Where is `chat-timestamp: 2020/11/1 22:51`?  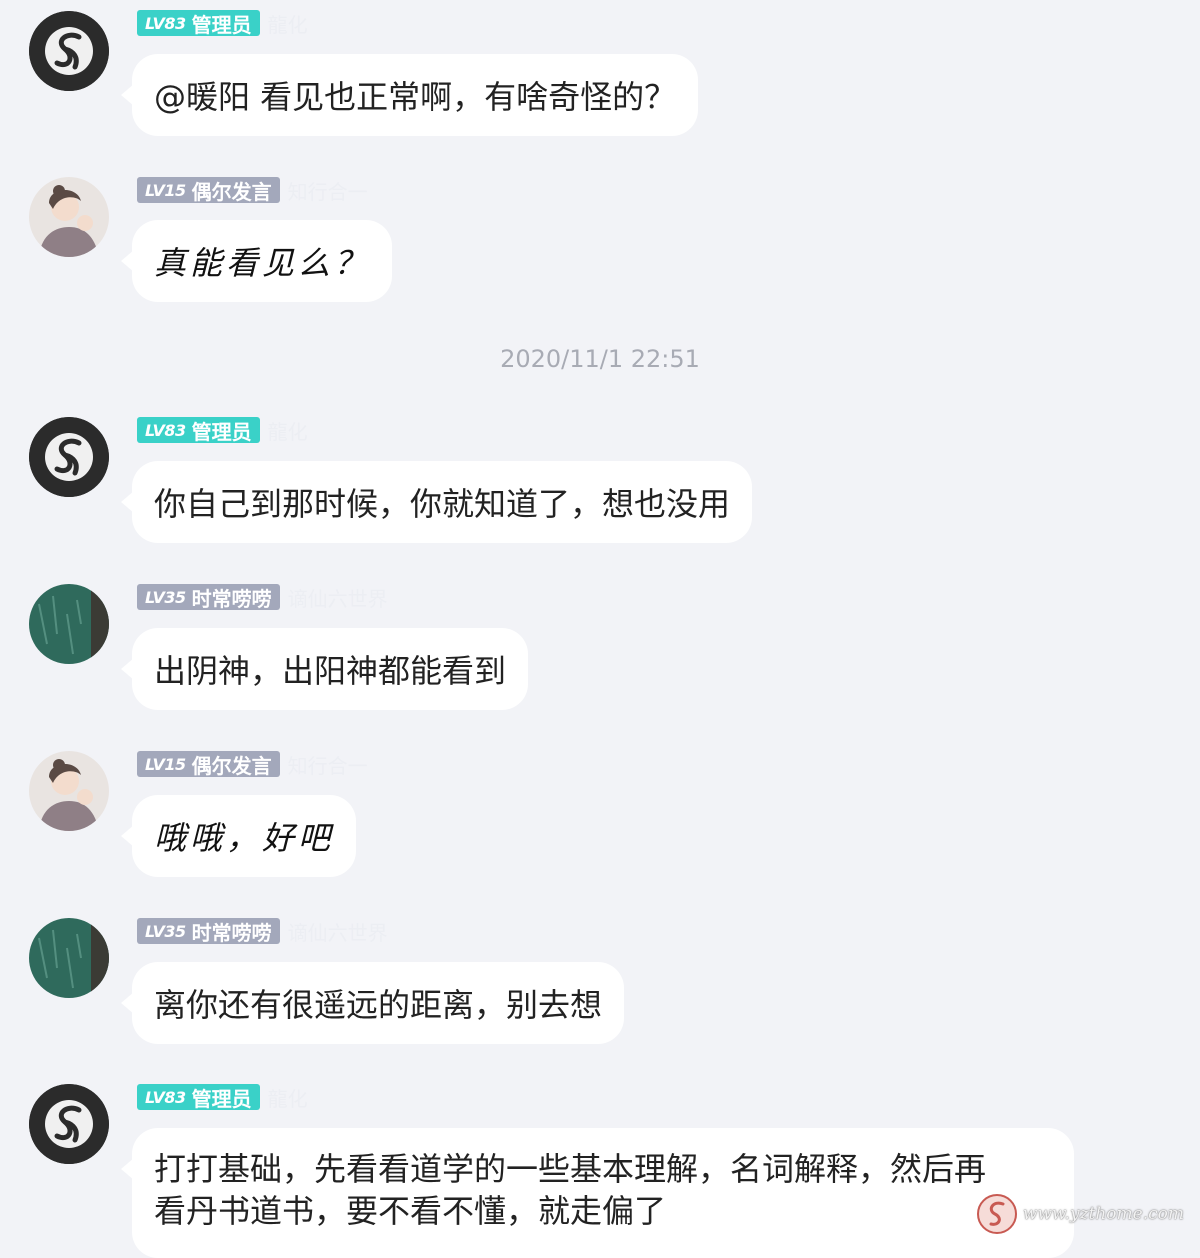
chat-timestamp: 2020/11/1 22:51 is located at coordinates (600, 359).